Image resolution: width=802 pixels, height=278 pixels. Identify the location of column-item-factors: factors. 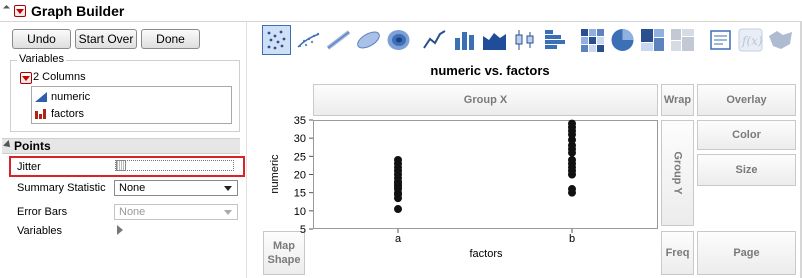
(59, 114).